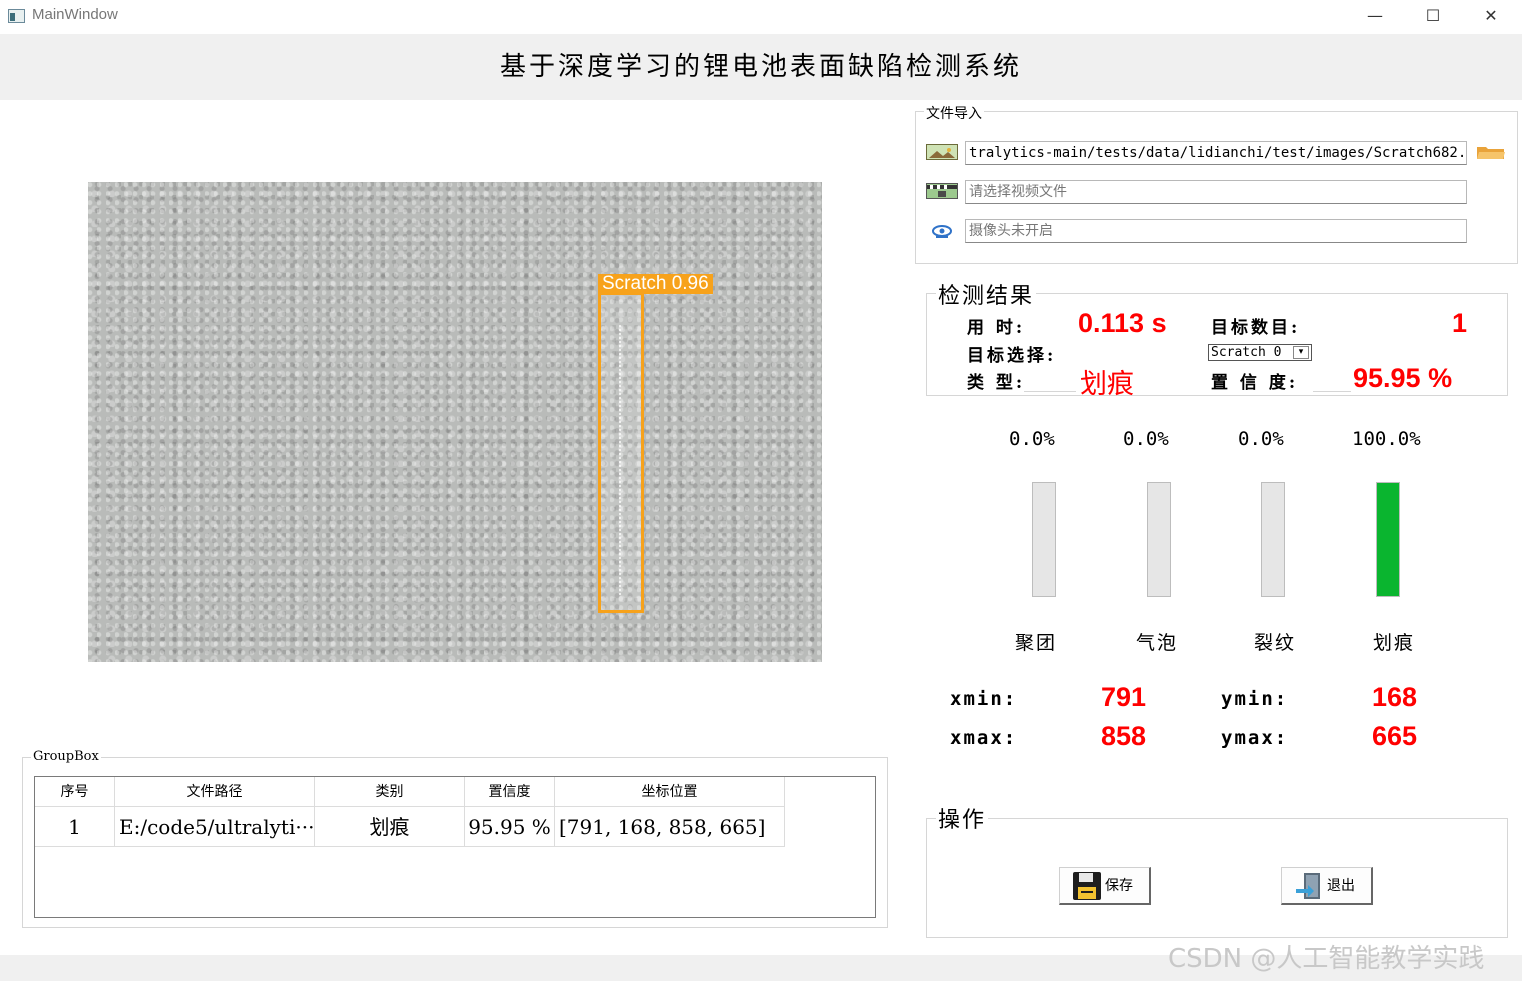  I want to click on table-cell-coords: [791, 168, 858, 665], so click(670, 827).